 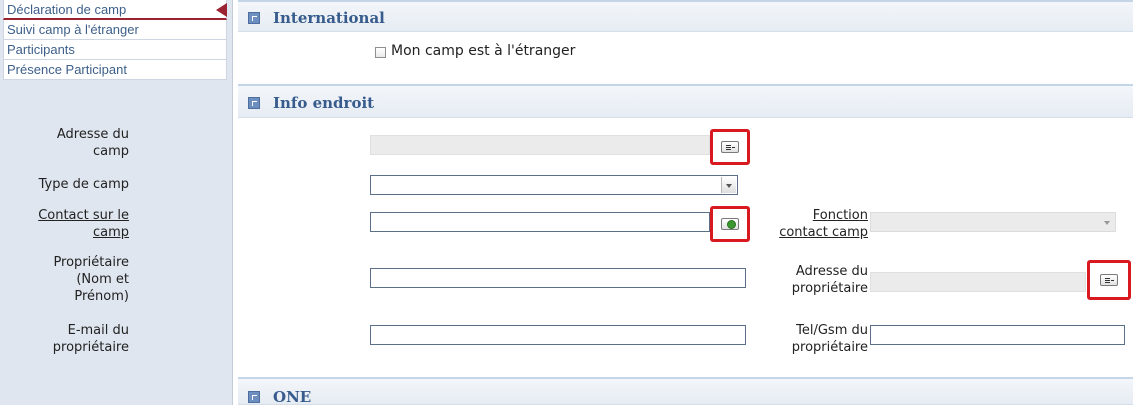 What do you see at coordinates (540, 222) in the screenshot?
I see `contact-camp-field` at bounding box center [540, 222].